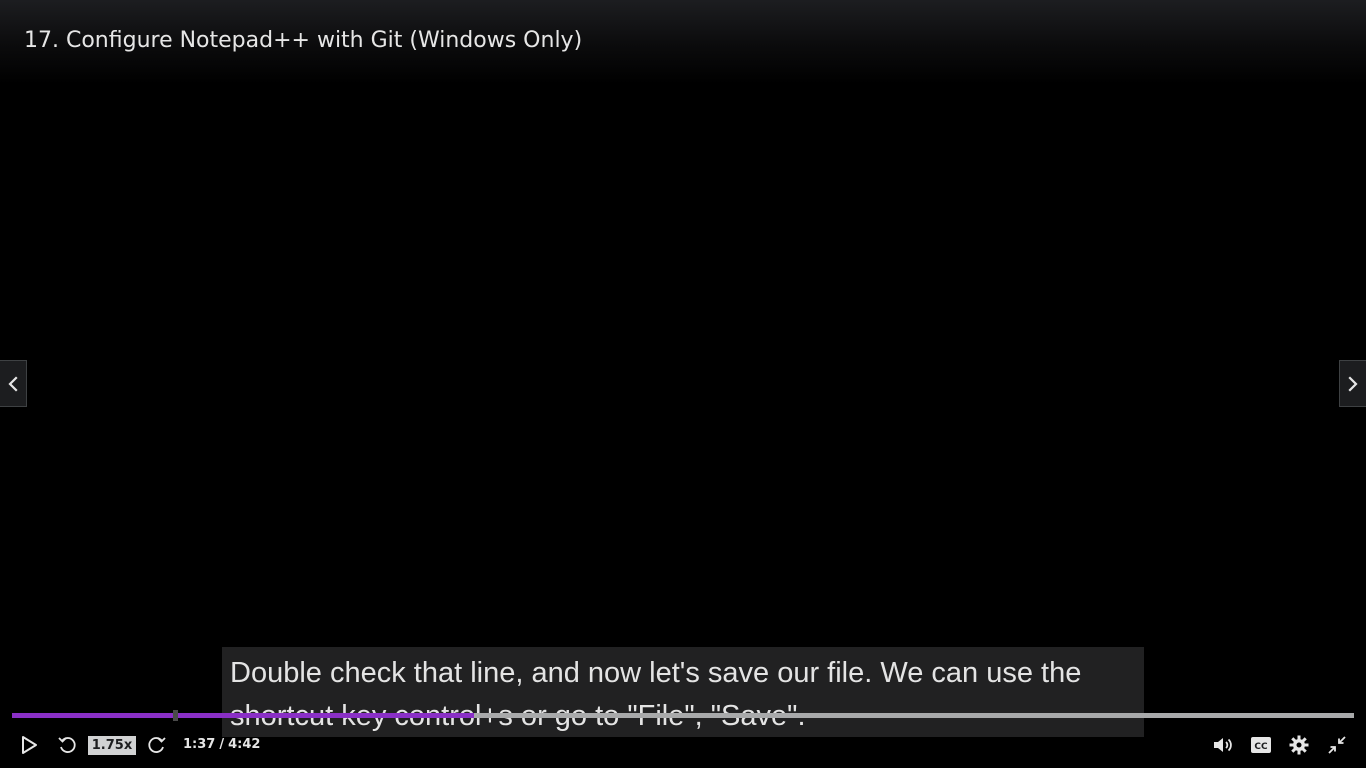 The image size is (1366, 768). I want to click on gear-icon, so click(1299, 745).